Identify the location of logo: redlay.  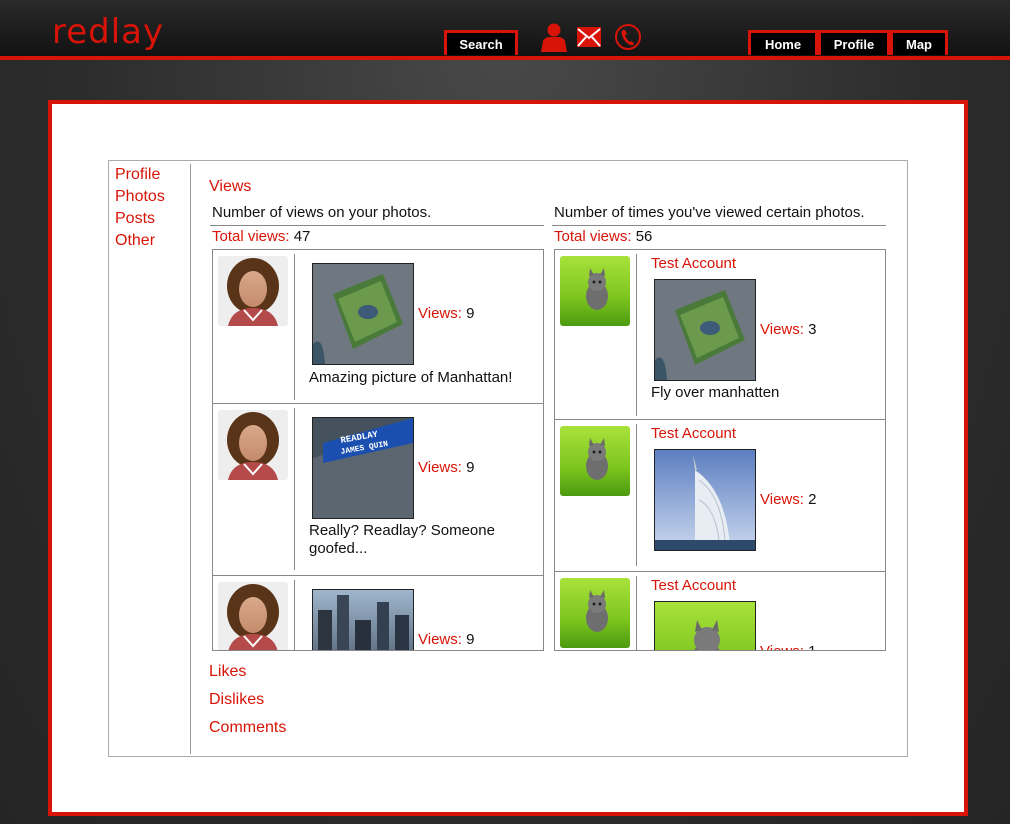
(108, 32).